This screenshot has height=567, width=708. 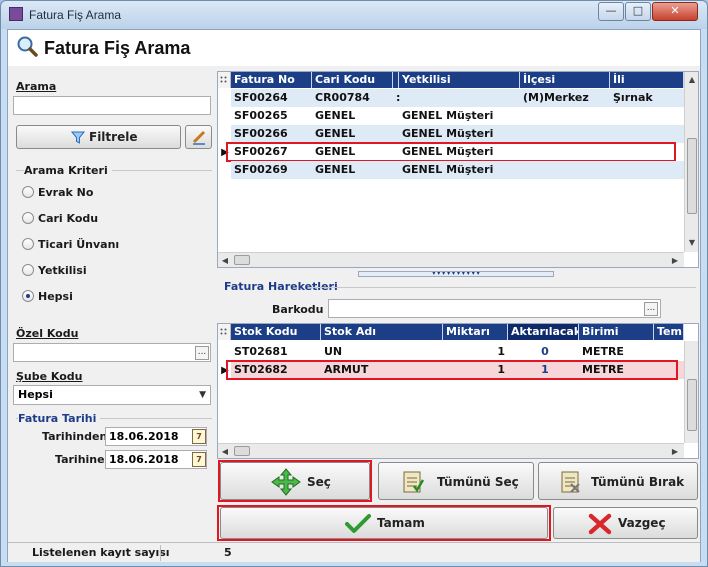 I want to click on invoice-vscrollbar: ▲ ▼, so click(x=691, y=162).